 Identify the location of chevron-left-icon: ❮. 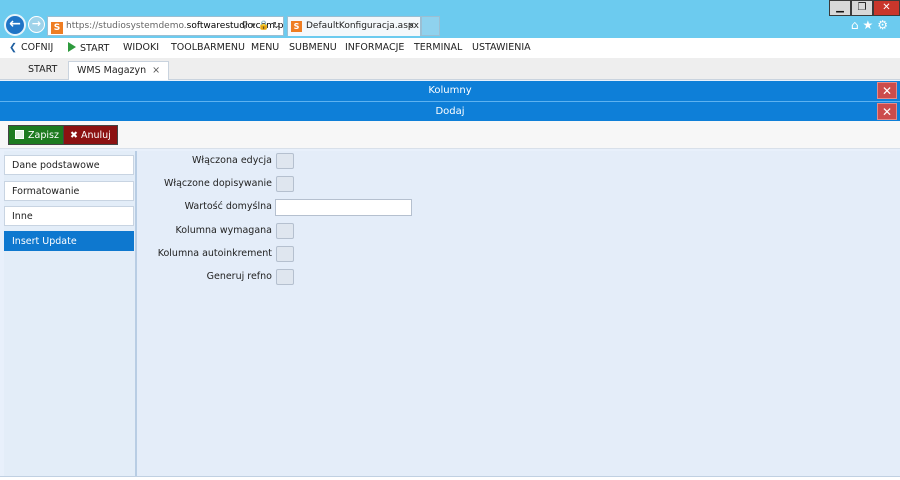
(13, 47).